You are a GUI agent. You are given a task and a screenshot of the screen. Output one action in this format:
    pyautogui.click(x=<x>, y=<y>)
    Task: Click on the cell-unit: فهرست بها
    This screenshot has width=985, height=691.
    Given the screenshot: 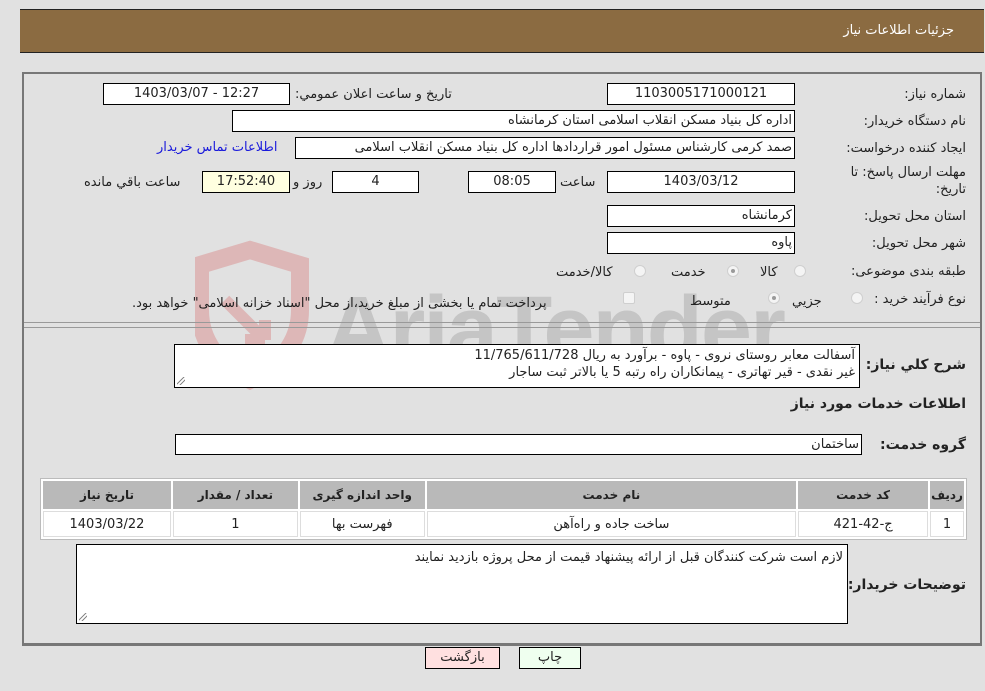 What is the action you would take?
    pyautogui.click(x=362, y=524)
    